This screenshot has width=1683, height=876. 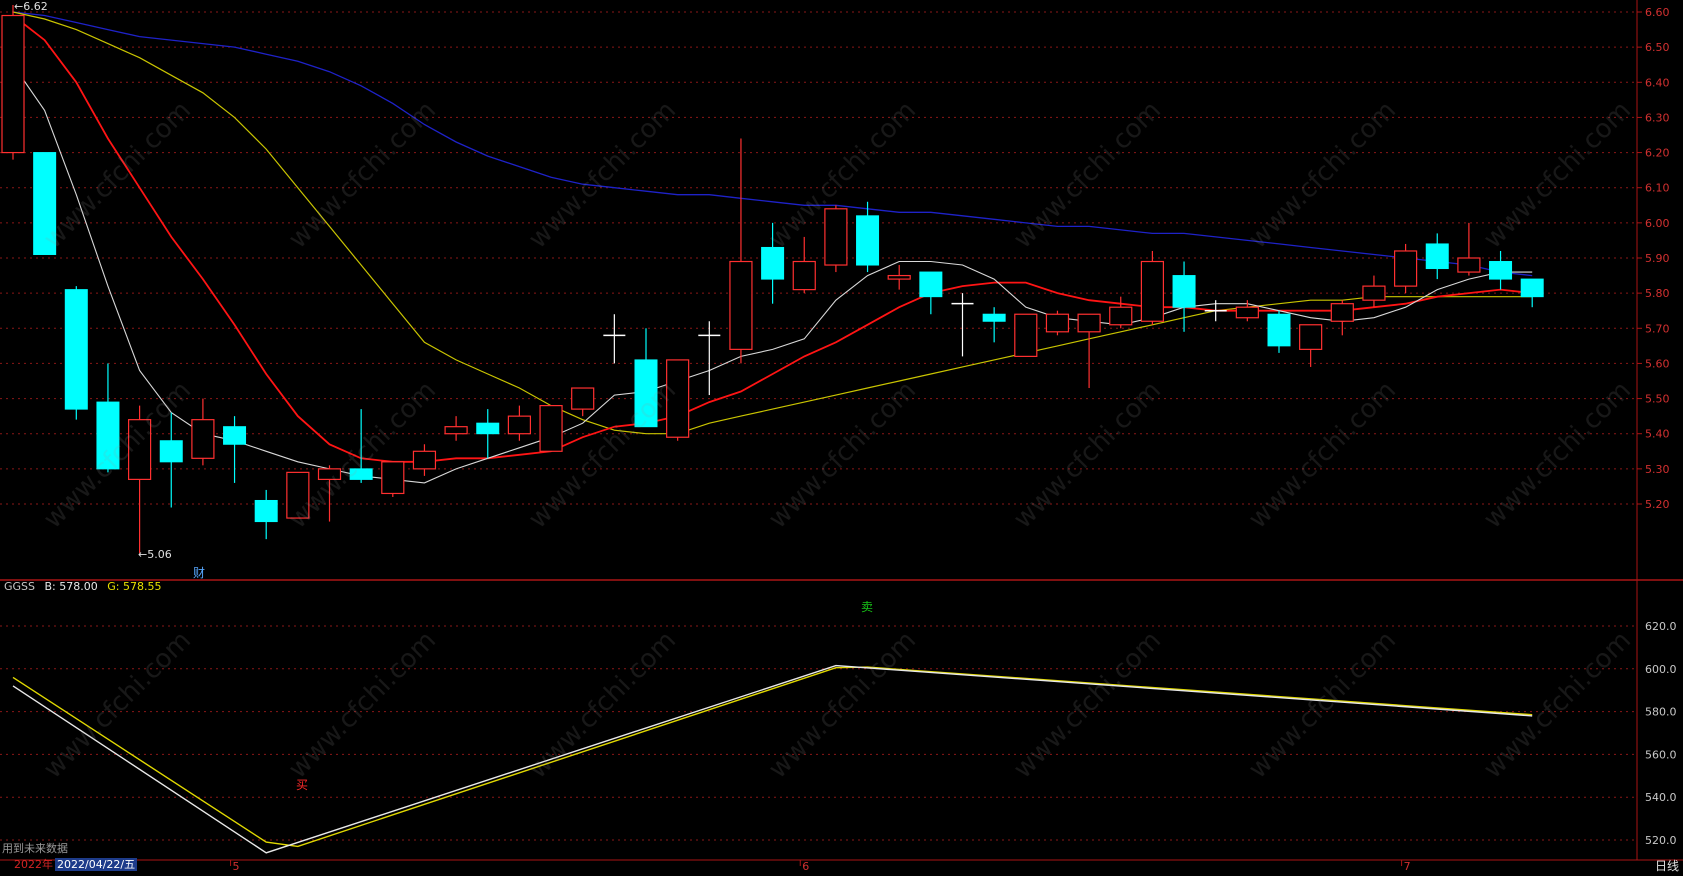 I want to click on indicator-tick-label: 600.0, so click(x=1661, y=669).